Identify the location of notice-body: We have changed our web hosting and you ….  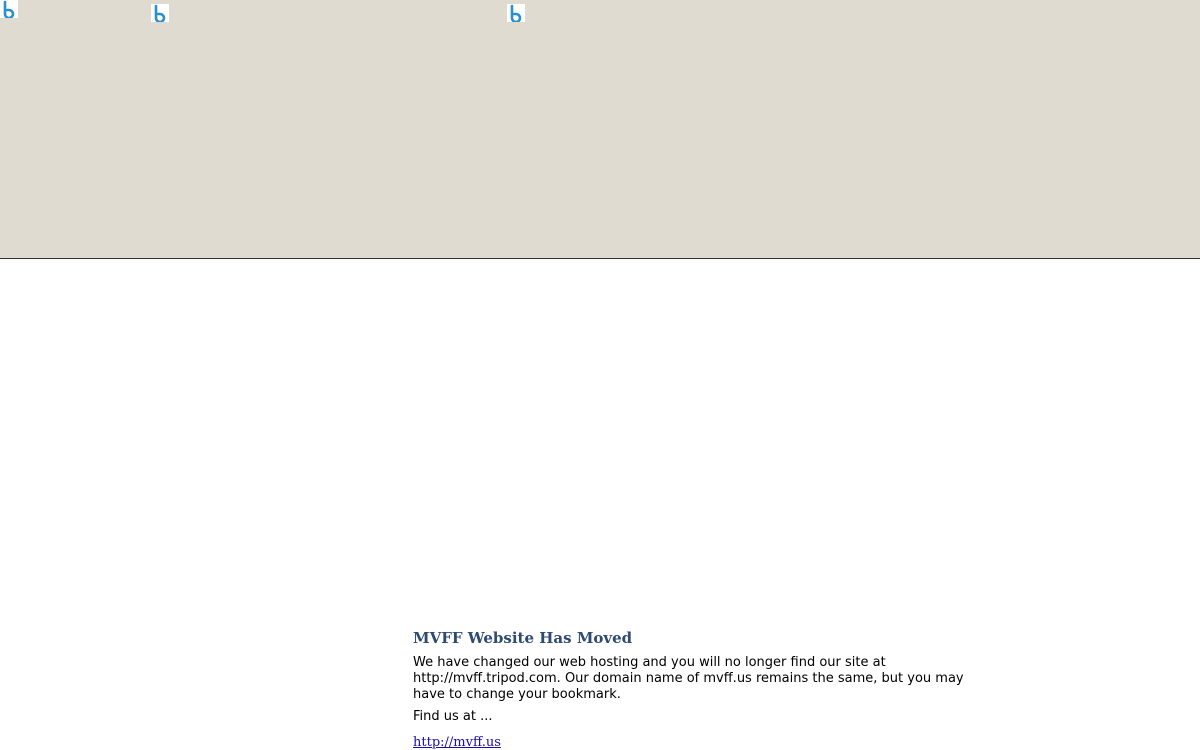
(688, 678).